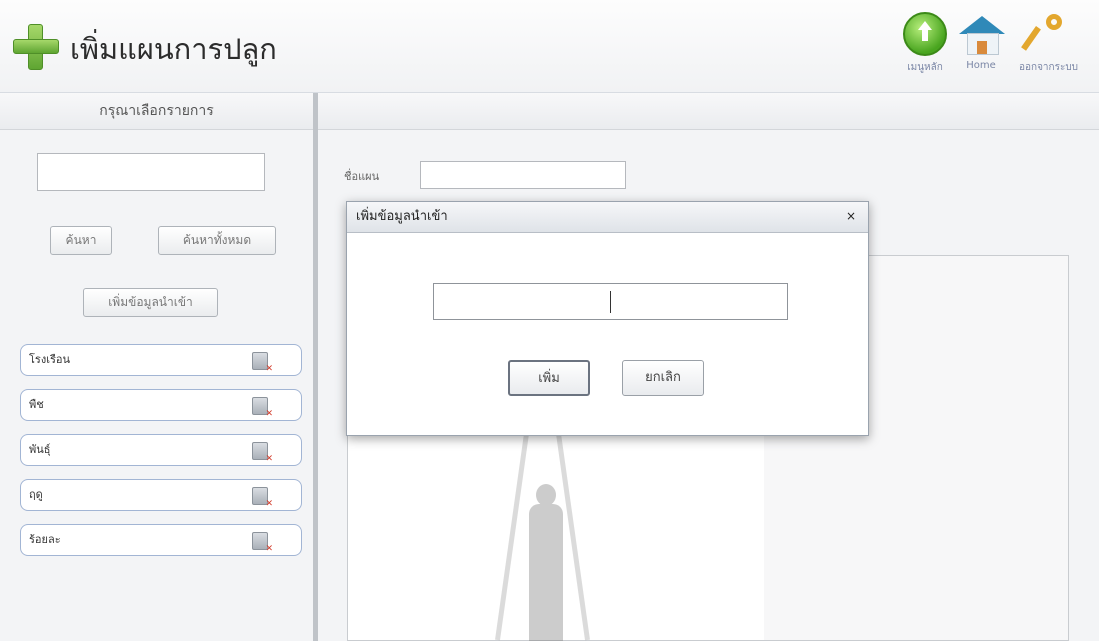 This screenshot has width=1099, height=641. What do you see at coordinates (607, 217) in the screenshot?
I see `dialog-title: เพิ่มข้อมูลนำเข้า` at bounding box center [607, 217].